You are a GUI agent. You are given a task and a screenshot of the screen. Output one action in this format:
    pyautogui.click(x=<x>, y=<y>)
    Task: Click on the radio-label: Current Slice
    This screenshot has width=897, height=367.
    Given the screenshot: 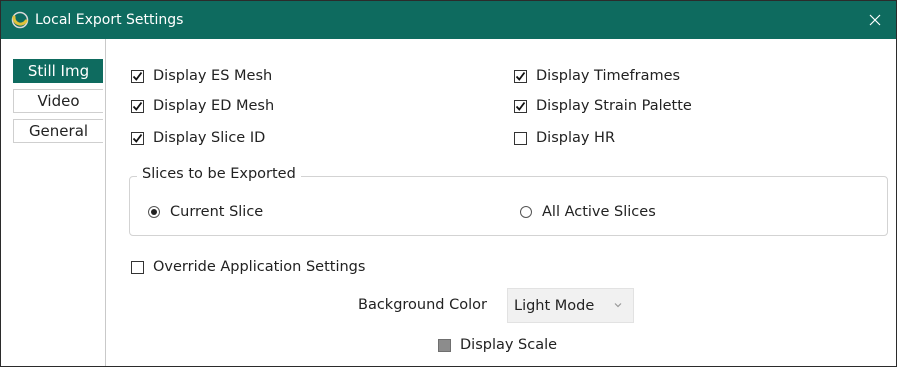 What is the action you would take?
    pyautogui.click(x=217, y=212)
    